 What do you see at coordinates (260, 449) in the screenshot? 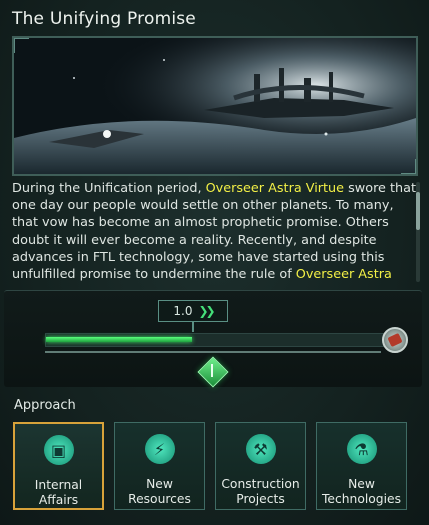
I see `construction-icon: ⚒` at bounding box center [260, 449].